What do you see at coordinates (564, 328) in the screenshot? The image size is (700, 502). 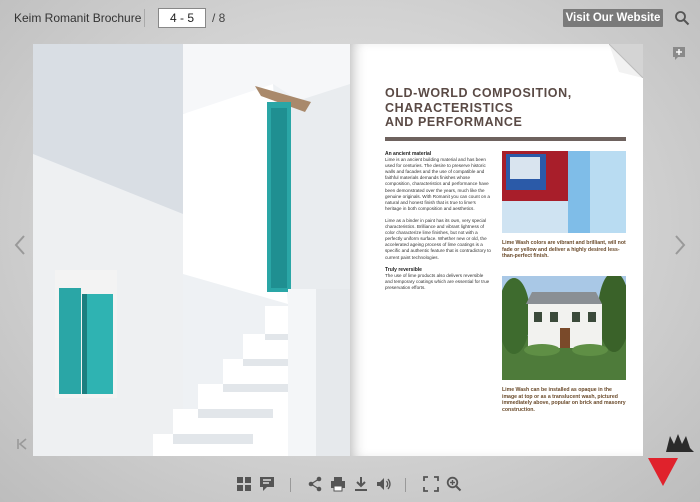 I see `white-house-photo` at bounding box center [564, 328].